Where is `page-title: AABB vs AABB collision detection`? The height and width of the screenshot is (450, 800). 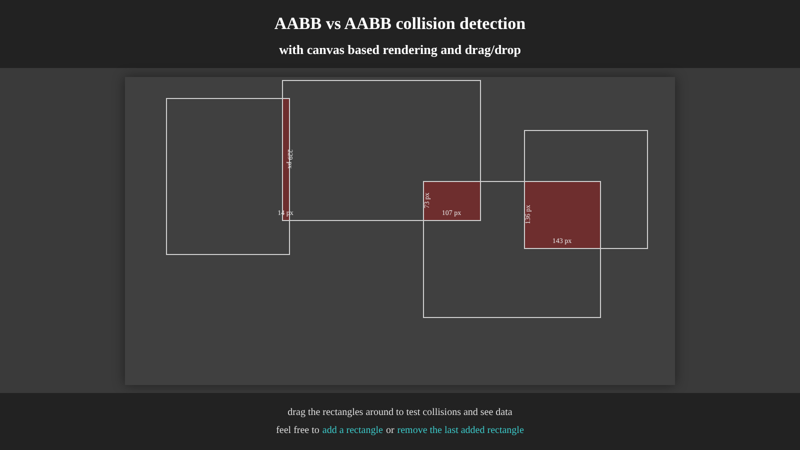 page-title: AABB vs AABB collision detection is located at coordinates (400, 24).